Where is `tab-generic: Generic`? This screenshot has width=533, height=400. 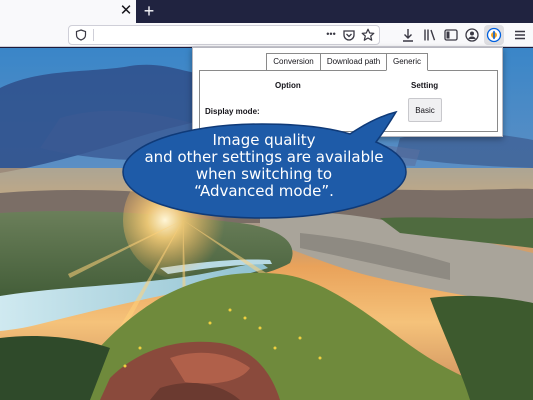
tab-generic: Generic is located at coordinates (407, 62).